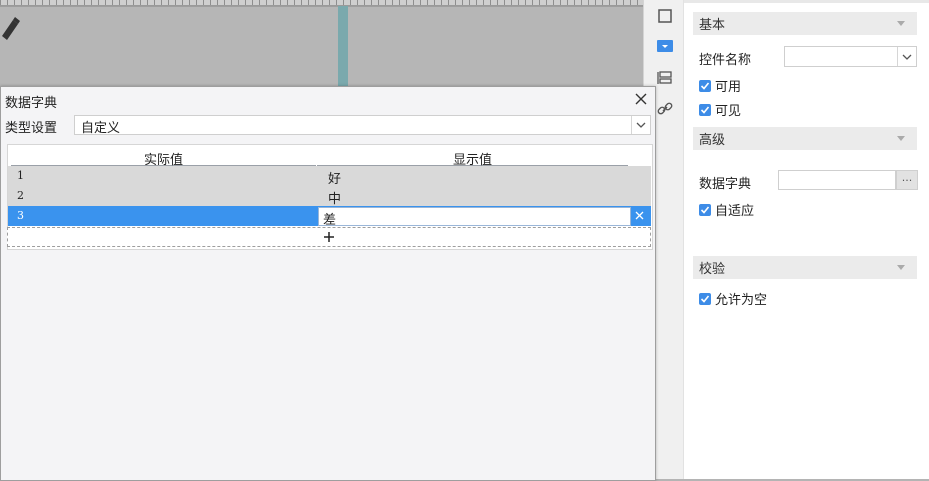 This screenshot has width=929, height=481. I want to click on panel-top-border, so click(806, 1).